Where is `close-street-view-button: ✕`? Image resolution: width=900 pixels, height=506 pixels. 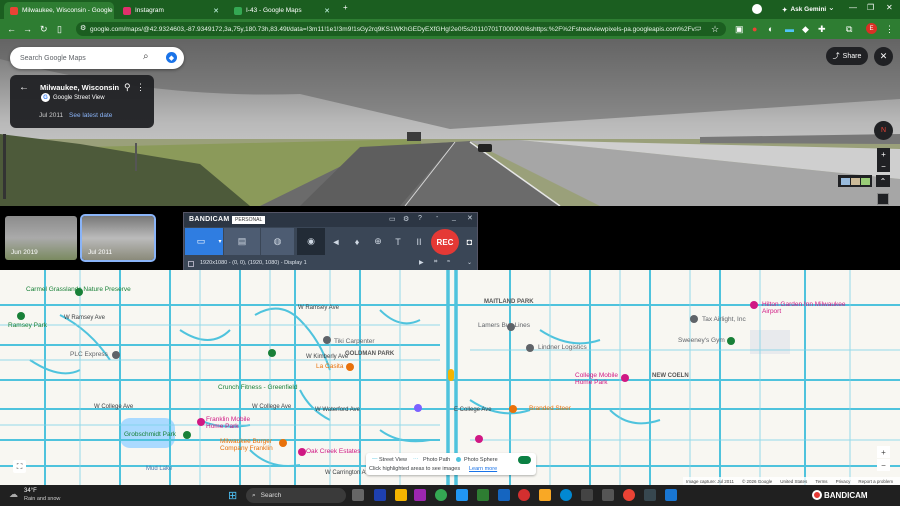 close-street-view-button: ✕ is located at coordinates (883, 56).